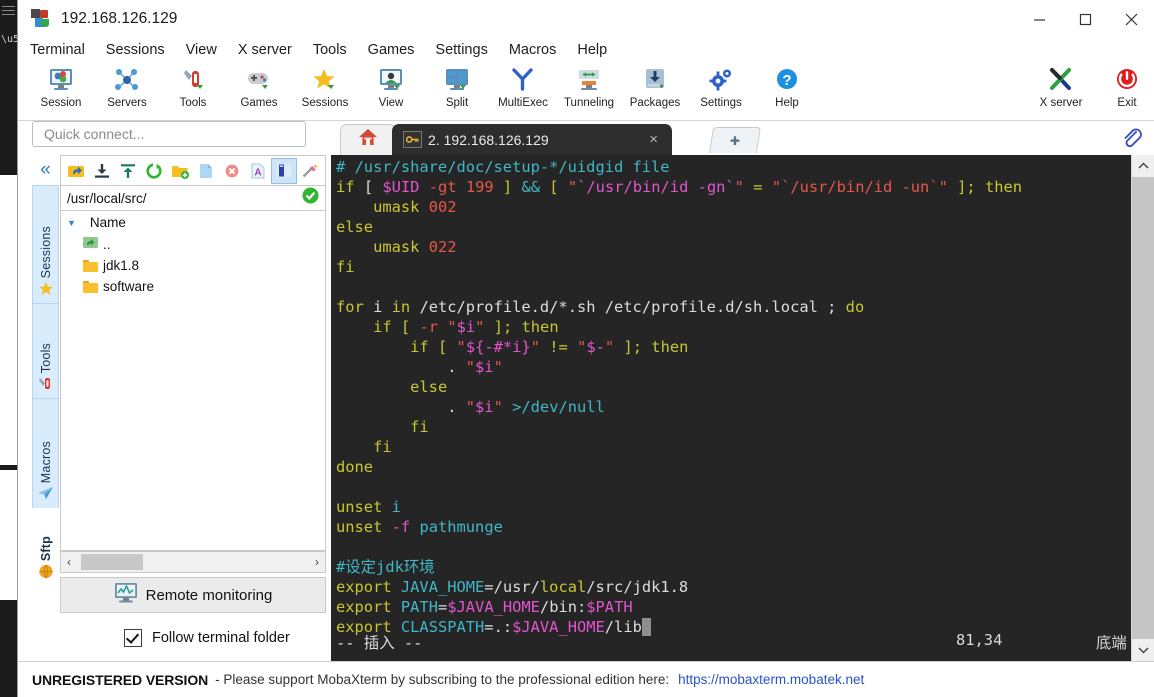  What do you see at coordinates (391, 103) in the screenshot?
I see `toolbar-label: View` at bounding box center [391, 103].